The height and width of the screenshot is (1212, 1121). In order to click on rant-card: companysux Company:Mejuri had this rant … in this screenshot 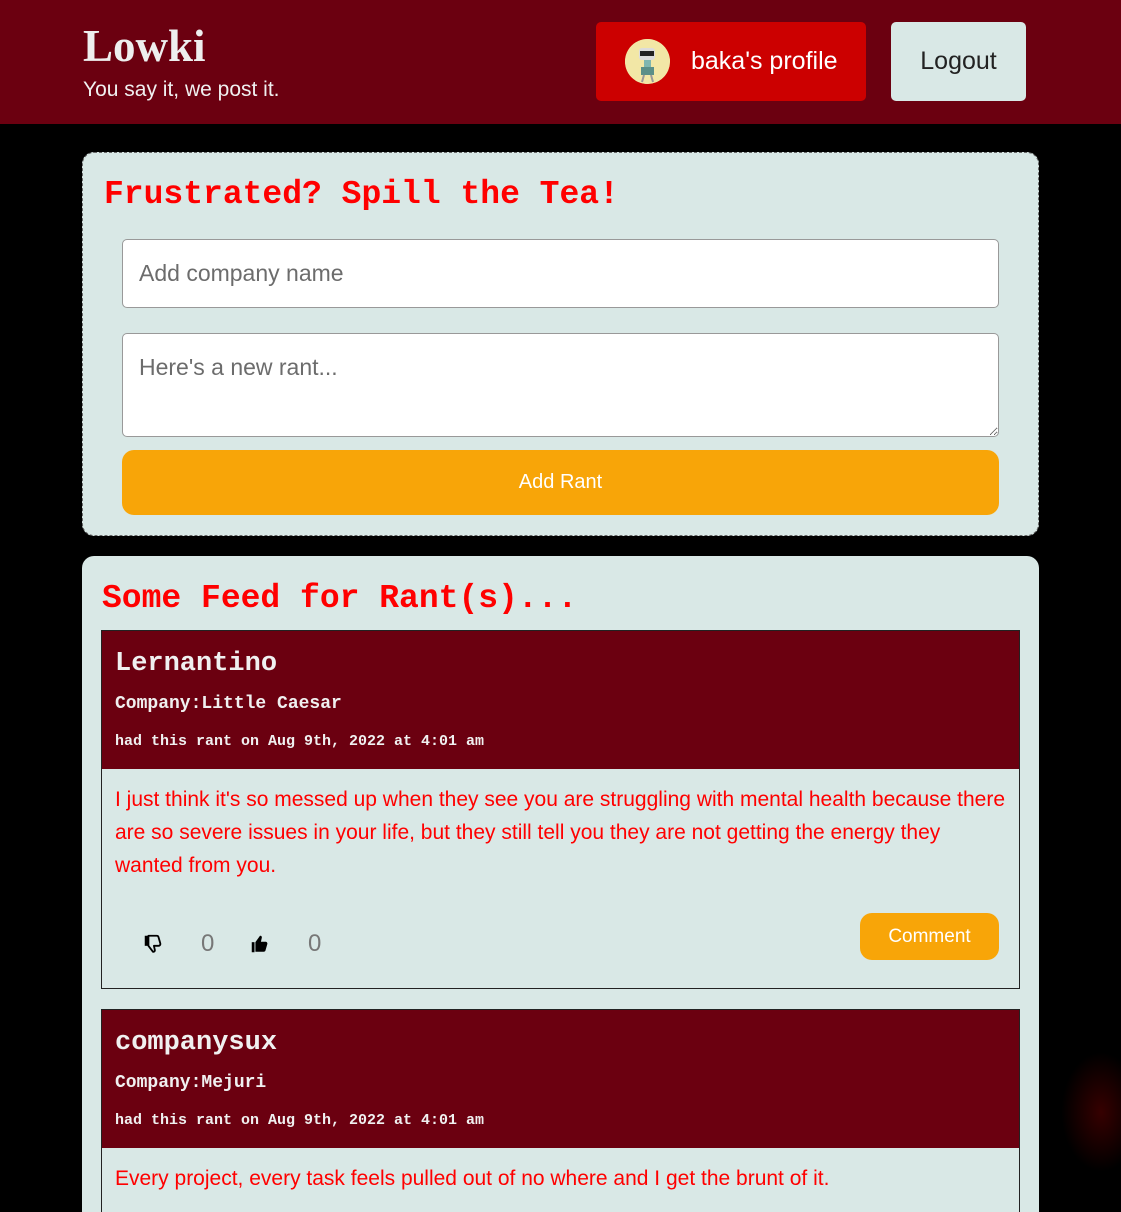, I will do `click(560, 1110)`.